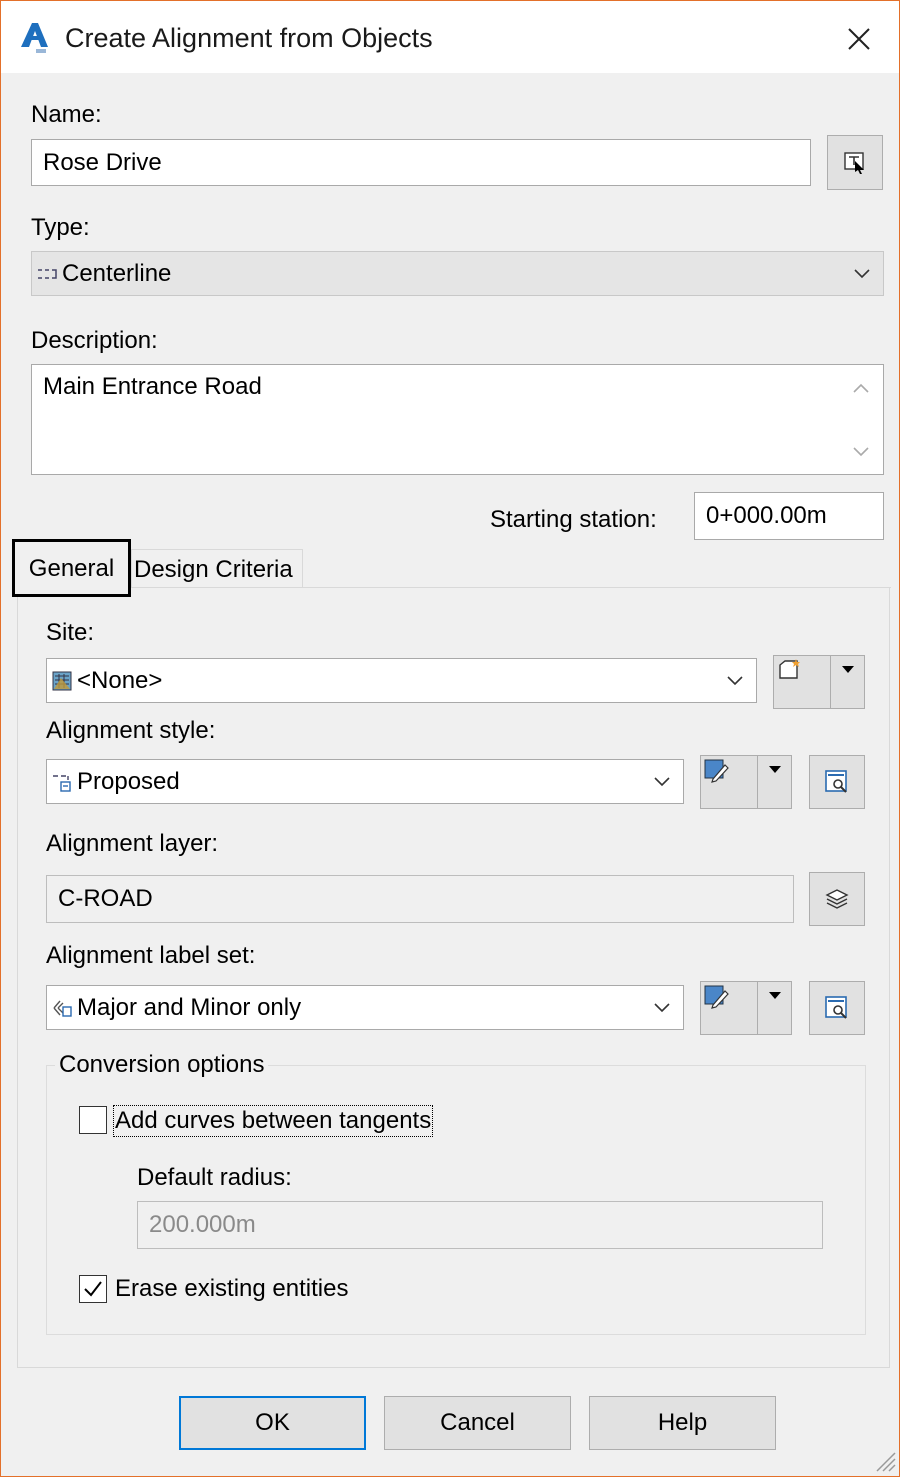 The width and height of the screenshot is (900, 1477). I want to click on type-value: Centerline, so click(117, 273).